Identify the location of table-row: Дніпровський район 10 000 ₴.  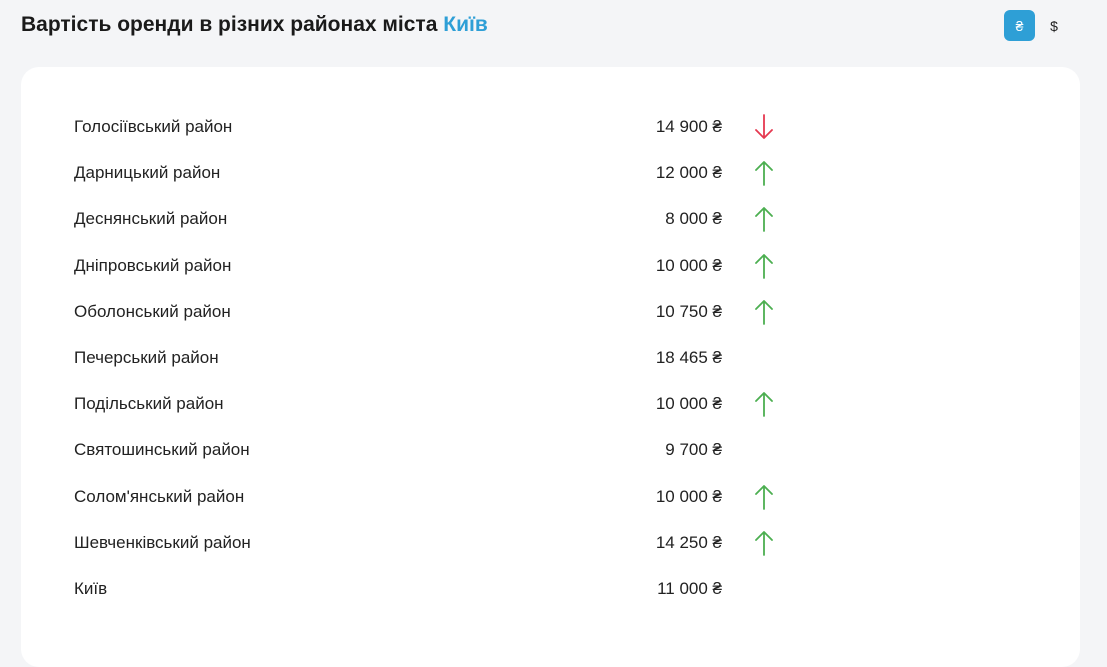
(550, 266).